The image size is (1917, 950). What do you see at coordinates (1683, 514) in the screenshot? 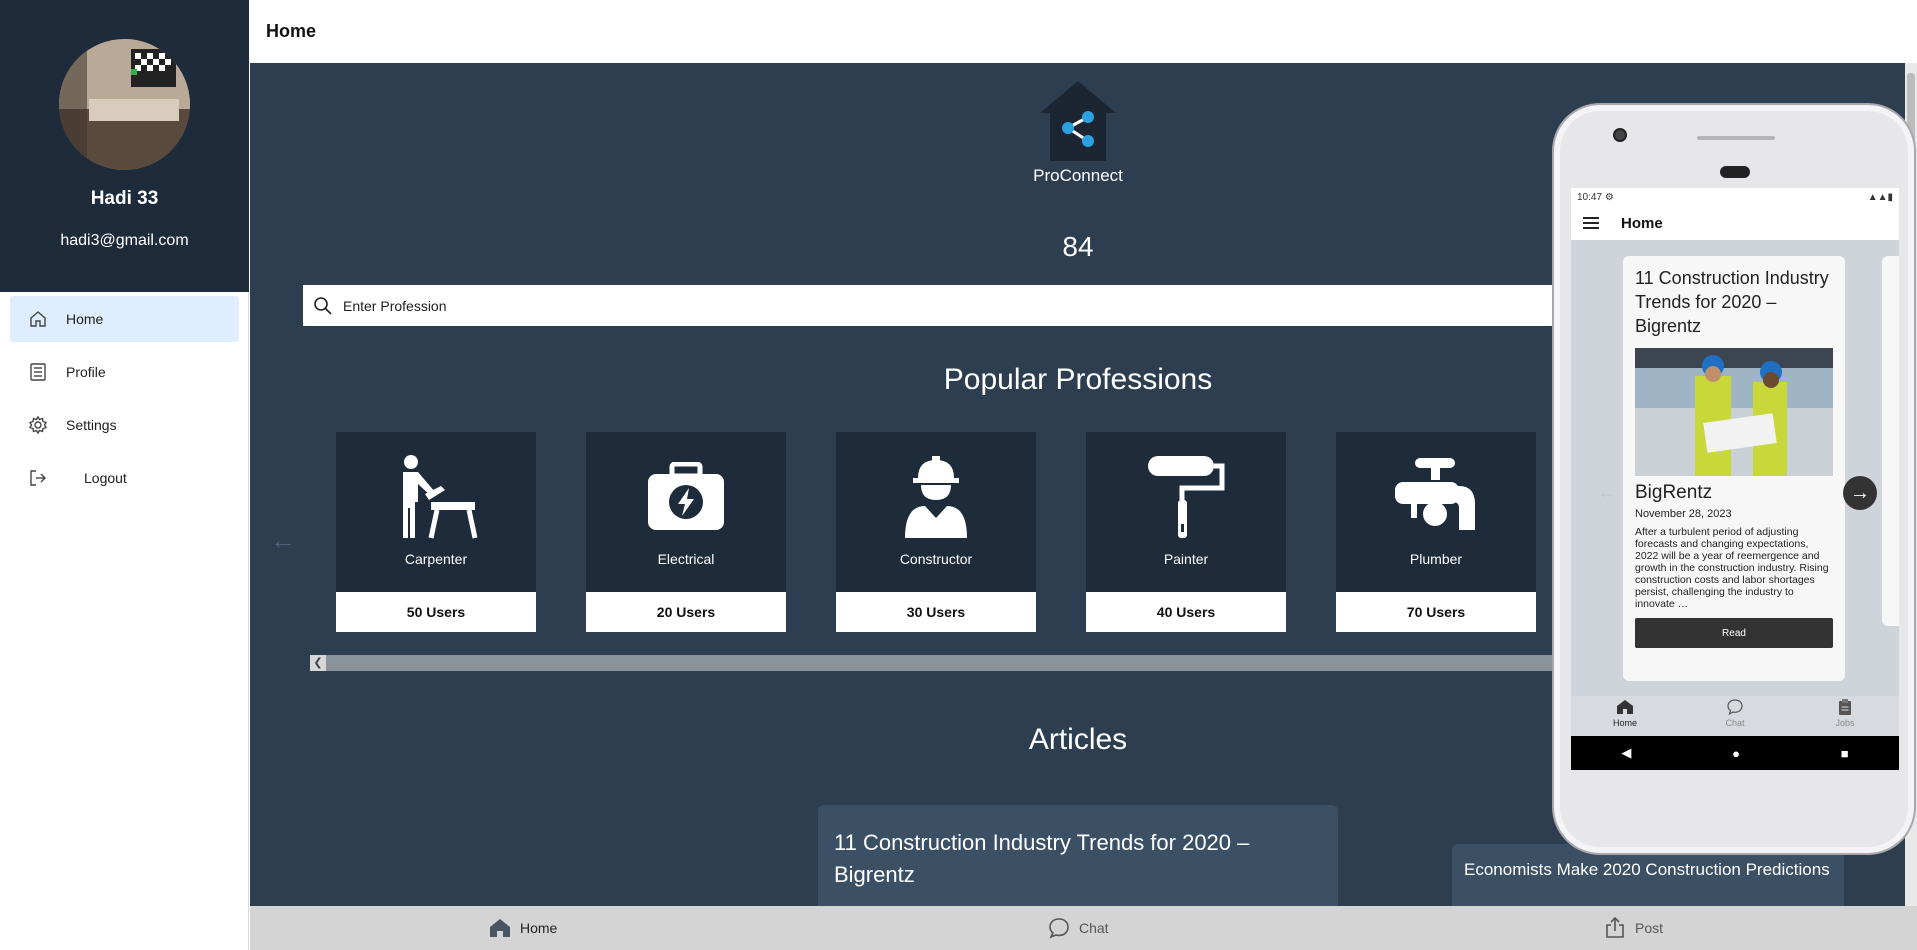
I see `phone-article-date: November 28, 2023` at bounding box center [1683, 514].